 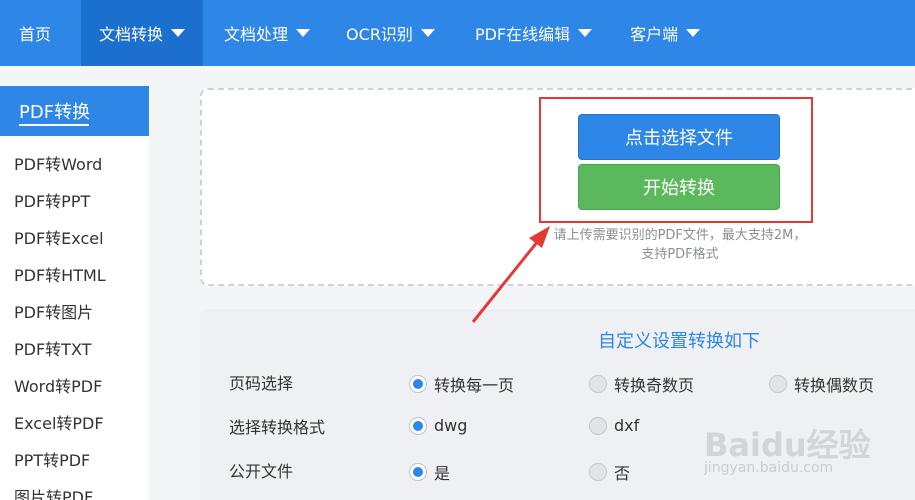 I want to click on radio-label: 否, so click(x=622, y=473).